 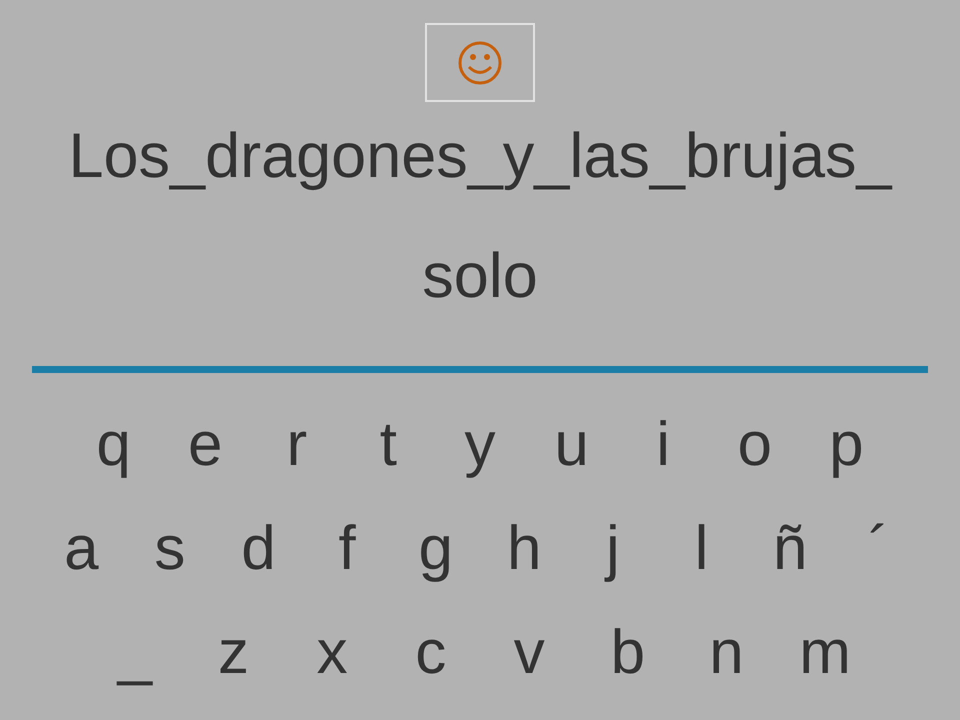 What do you see at coordinates (825, 653) in the screenshot?
I see `letter-key: m` at bounding box center [825, 653].